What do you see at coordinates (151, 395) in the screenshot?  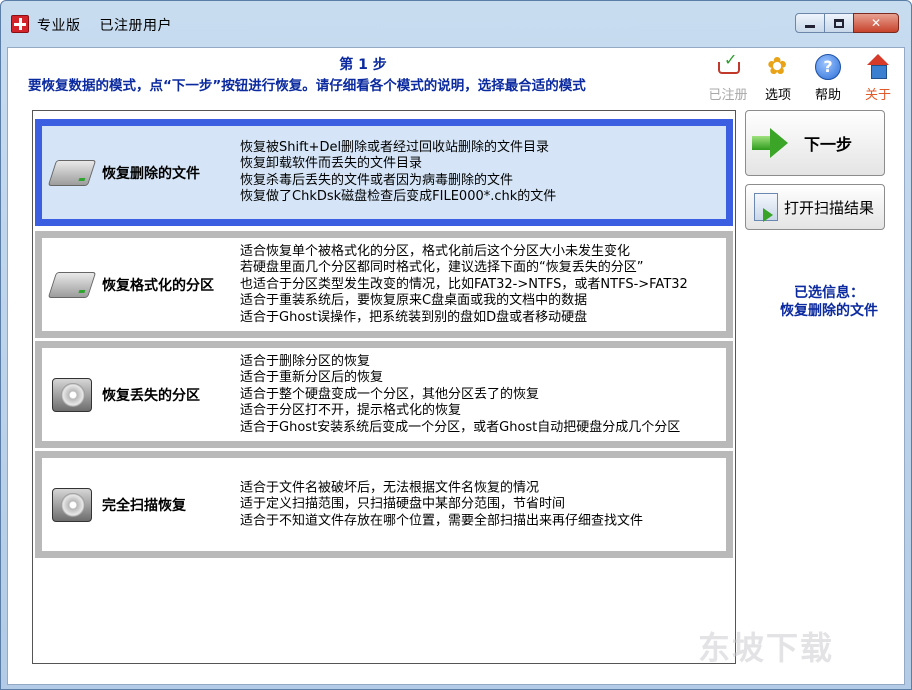 I see `mode-name: 恢复丢失的分区` at bounding box center [151, 395].